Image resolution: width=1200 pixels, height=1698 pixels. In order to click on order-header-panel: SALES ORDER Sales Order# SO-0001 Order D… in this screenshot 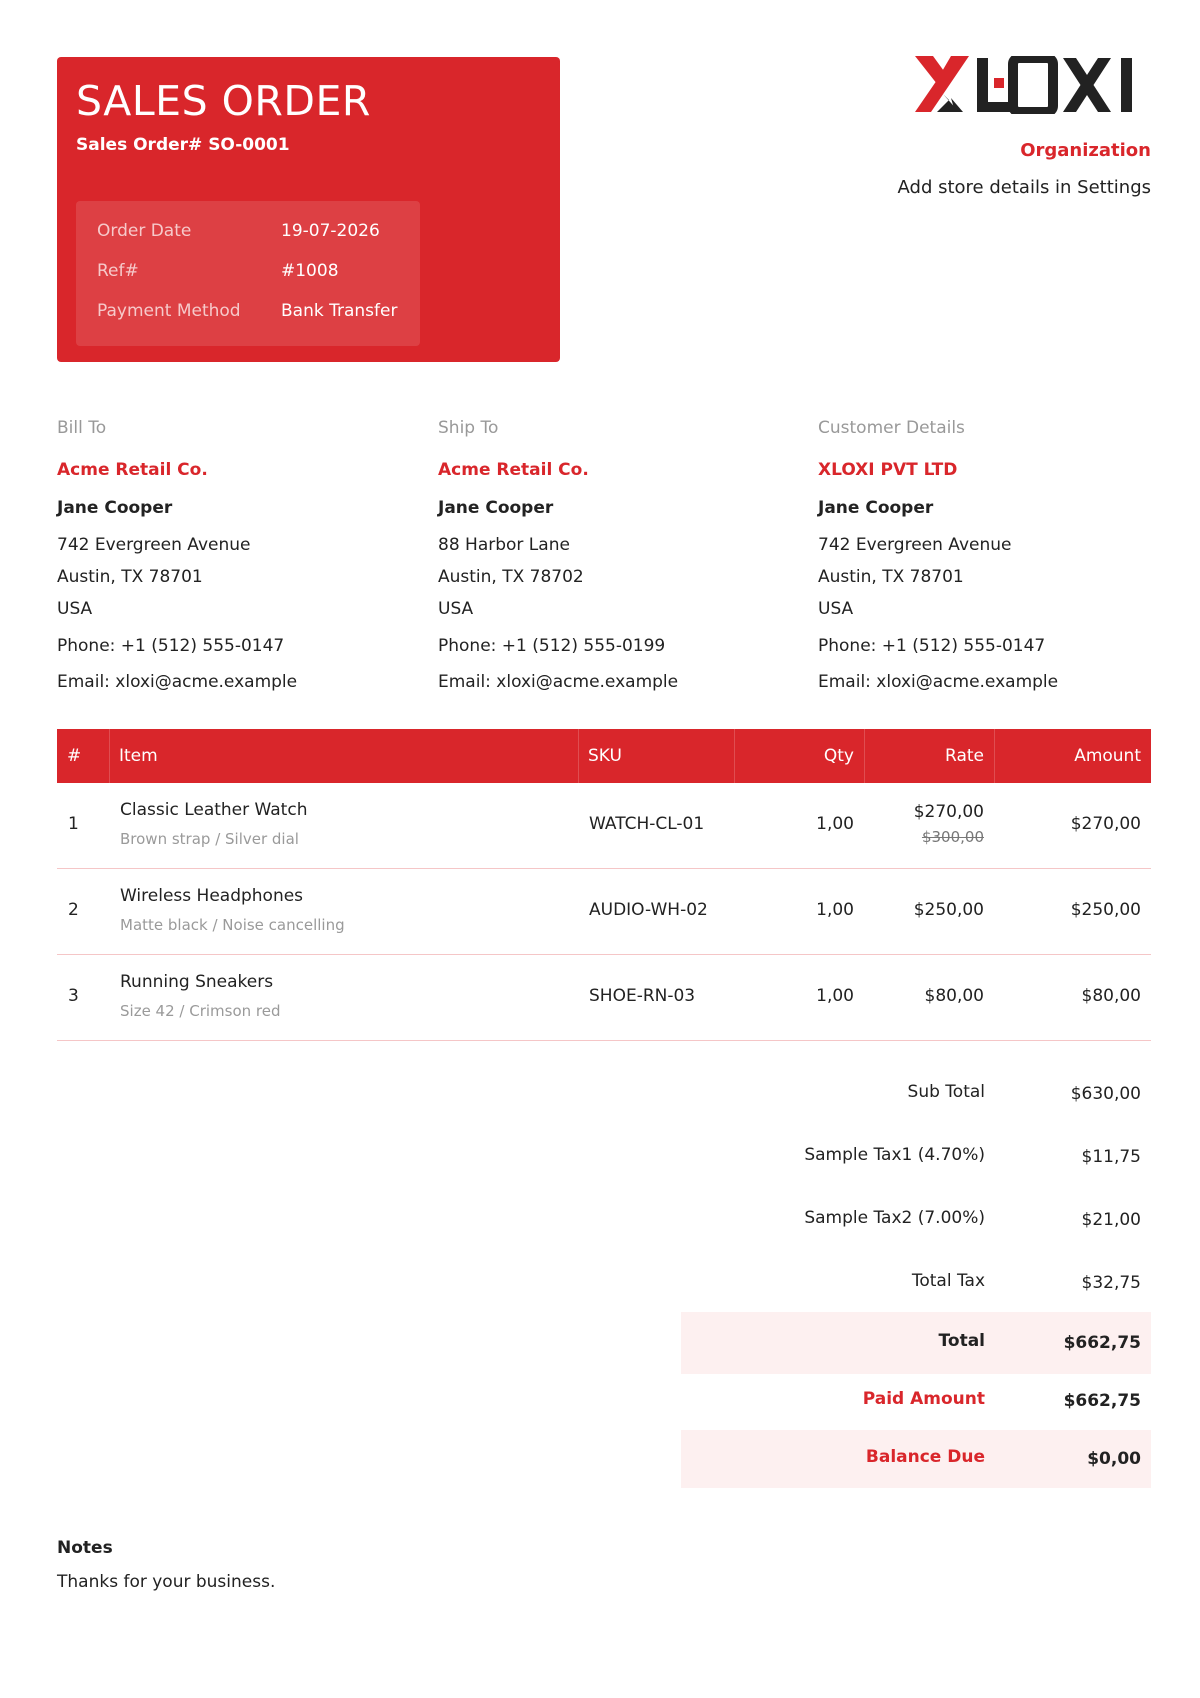, I will do `click(308, 209)`.